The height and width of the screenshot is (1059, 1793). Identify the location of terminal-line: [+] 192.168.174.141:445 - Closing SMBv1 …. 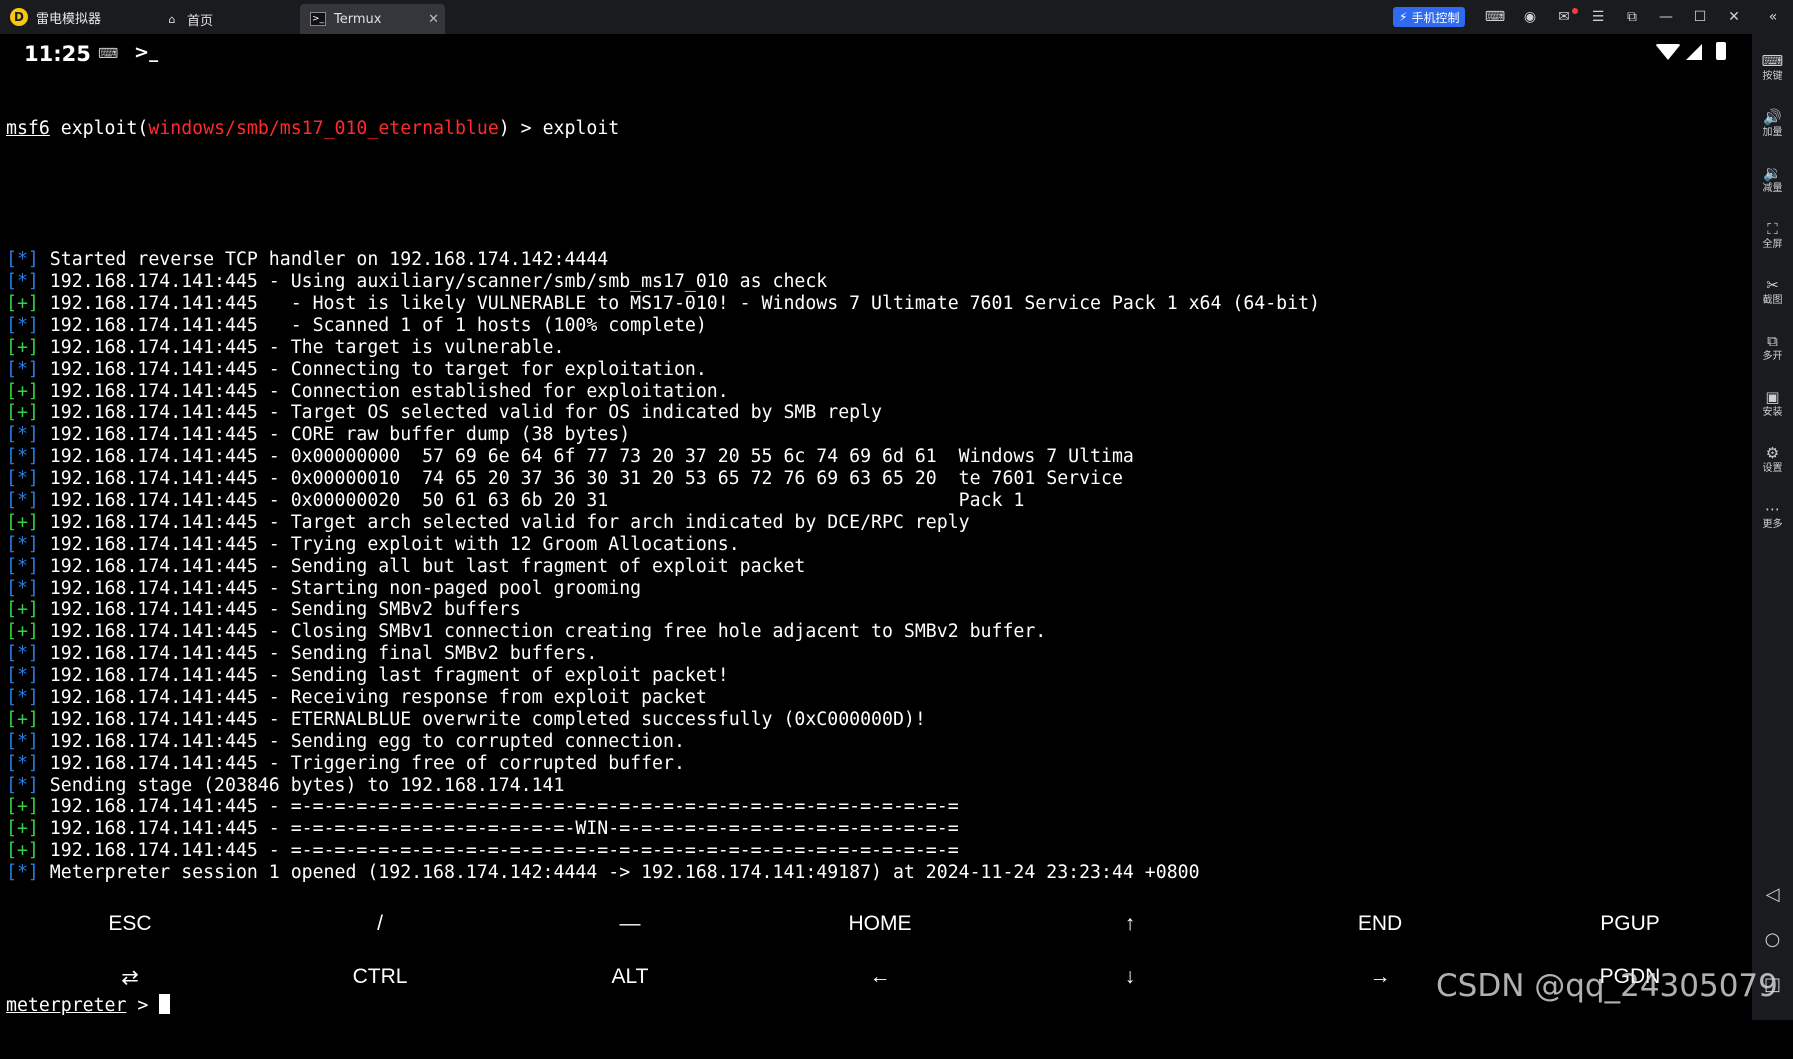
(876, 632).